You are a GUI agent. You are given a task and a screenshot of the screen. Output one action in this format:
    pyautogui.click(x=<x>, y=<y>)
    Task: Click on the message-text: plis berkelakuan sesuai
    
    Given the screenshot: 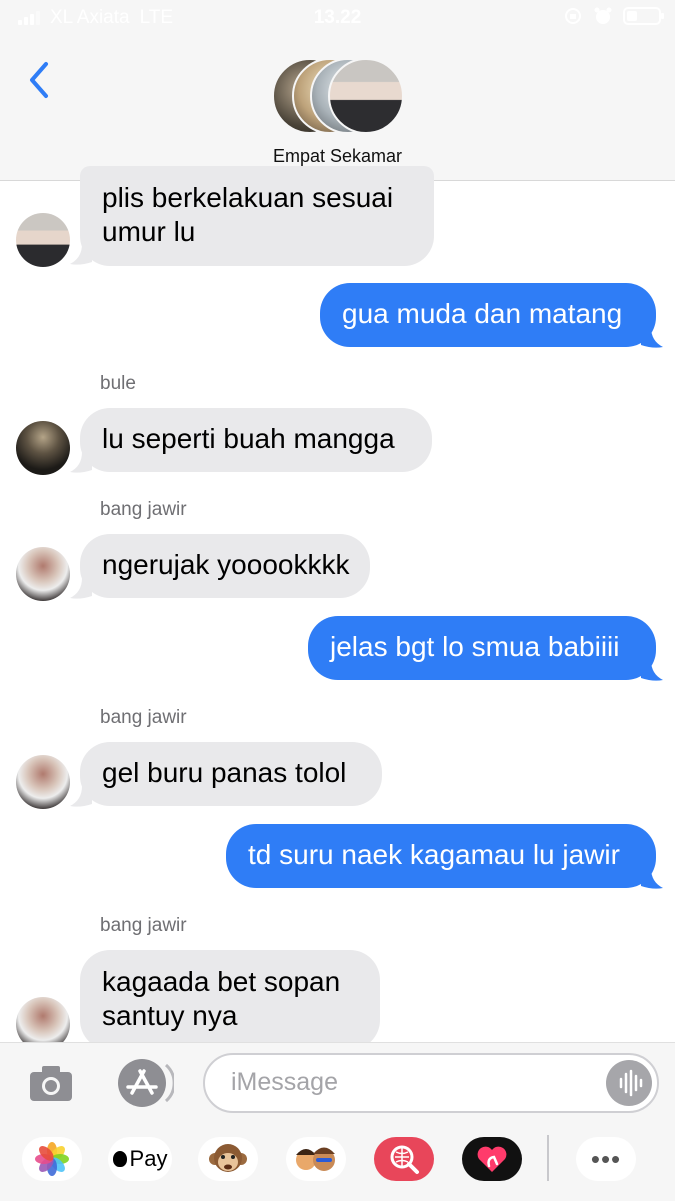 What is the action you would take?
    pyautogui.click(x=248, y=197)
    